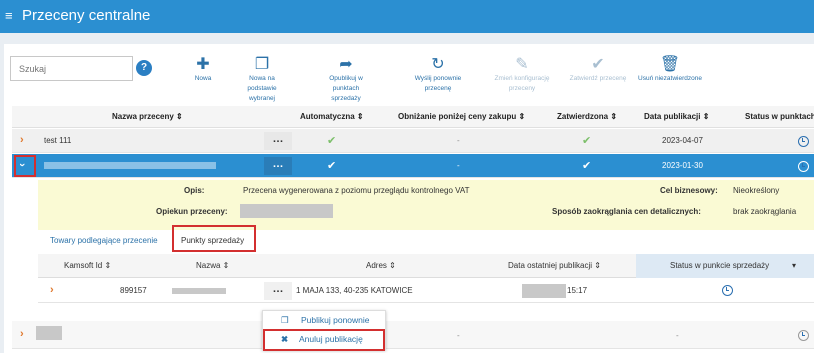  What do you see at coordinates (381, 265) in the screenshot?
I see `col-adres: Adres ⇕` at bounding box center [381, 265].